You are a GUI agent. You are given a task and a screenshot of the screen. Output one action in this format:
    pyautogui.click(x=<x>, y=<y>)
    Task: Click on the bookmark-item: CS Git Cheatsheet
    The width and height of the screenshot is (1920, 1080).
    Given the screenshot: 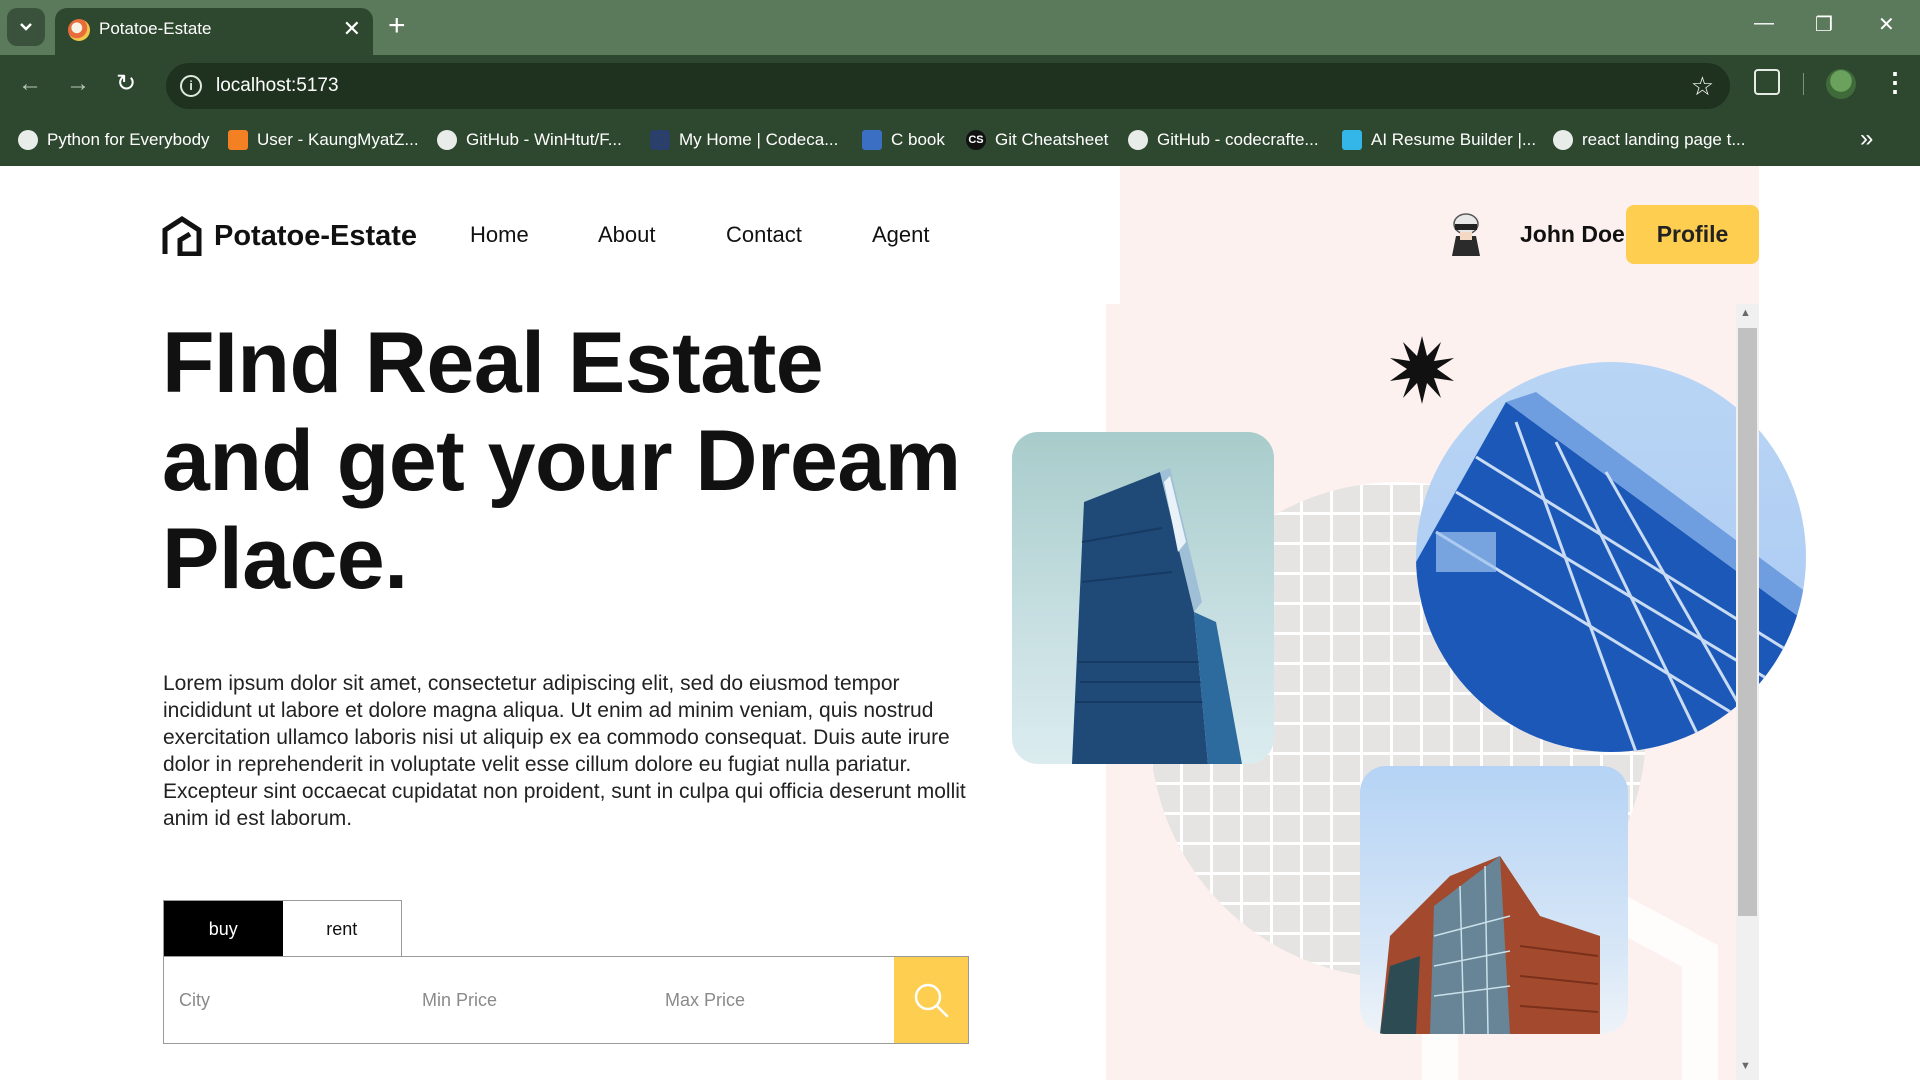 What is the action you would take?
    pyautogui.click(x=1037, y=140)
    